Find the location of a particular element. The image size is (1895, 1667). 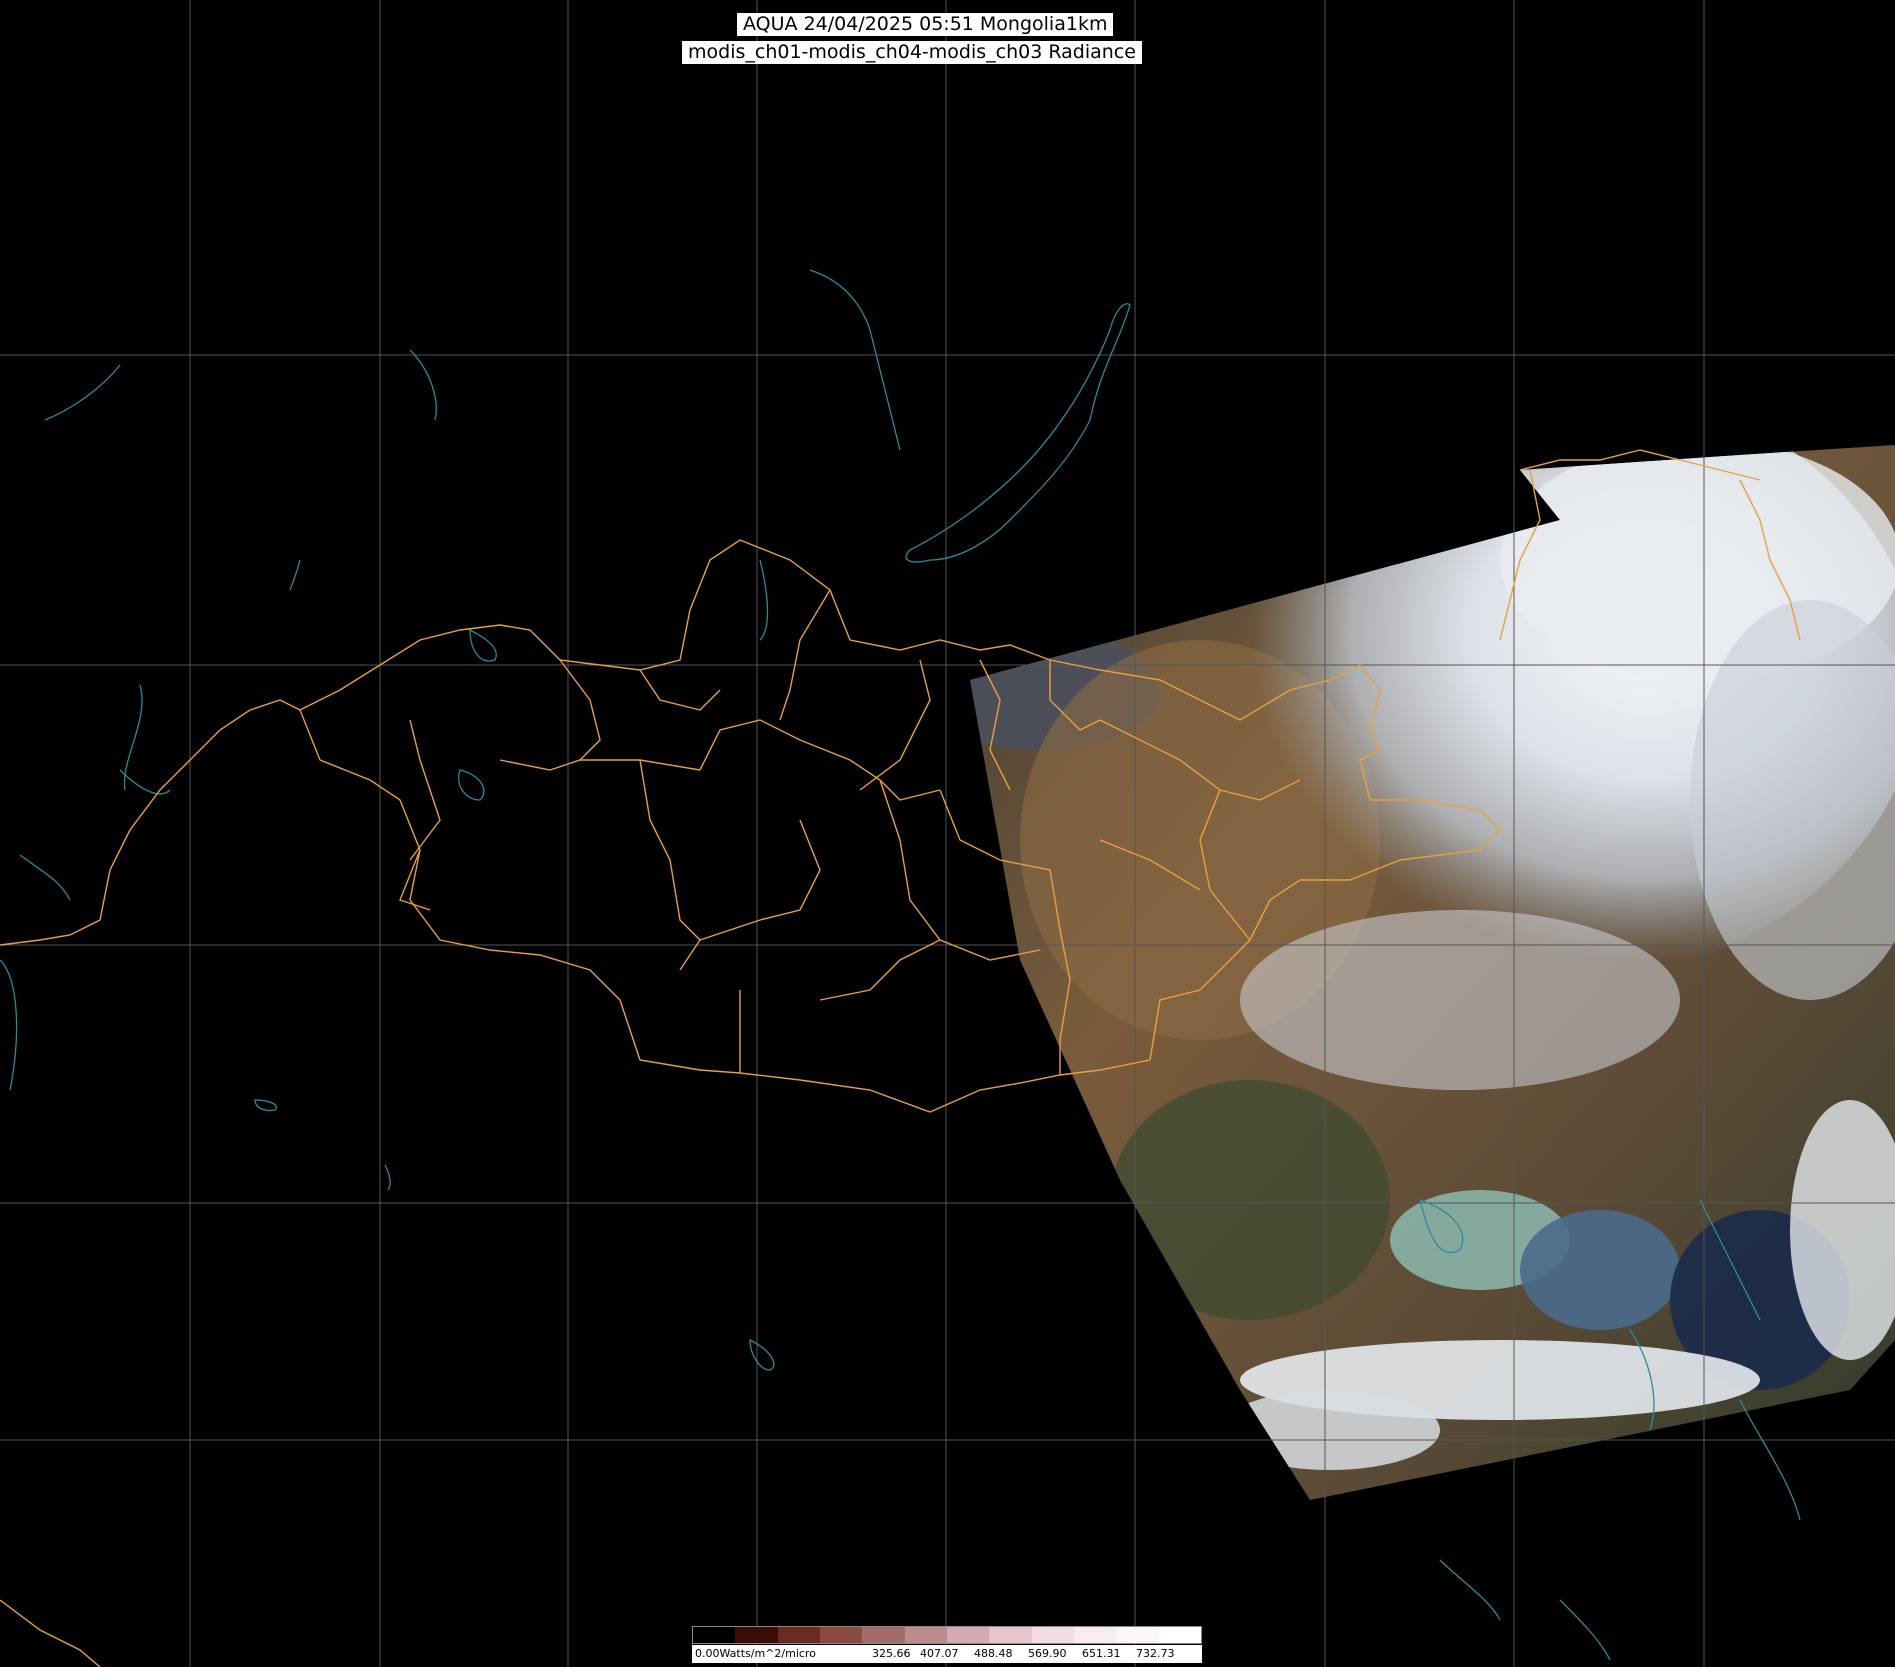

colorbar-tick-label: 488.48 is located at coordinates (993, 1653).